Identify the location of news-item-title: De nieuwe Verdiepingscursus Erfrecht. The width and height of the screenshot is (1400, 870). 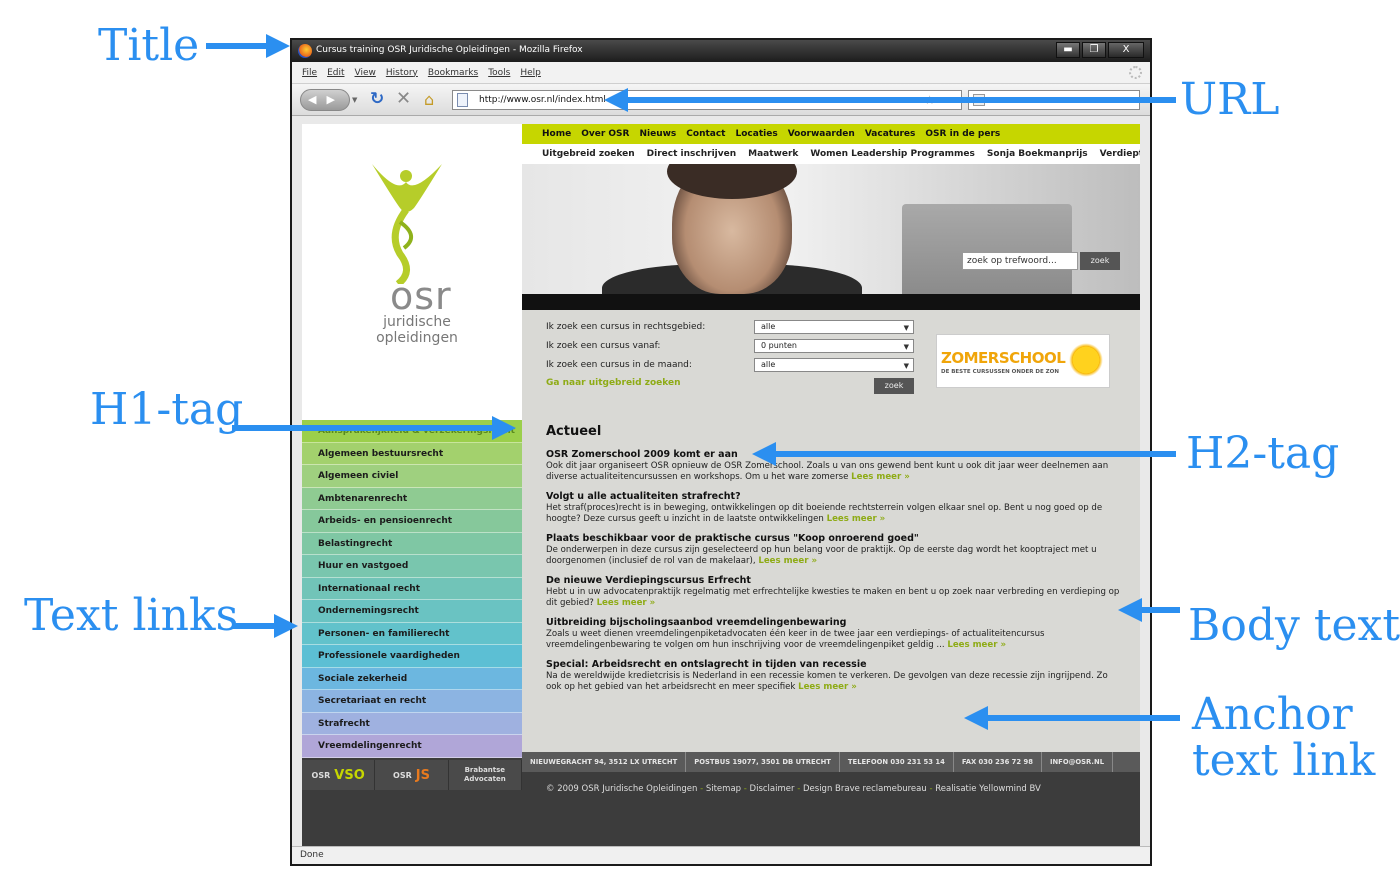
(834, 581).